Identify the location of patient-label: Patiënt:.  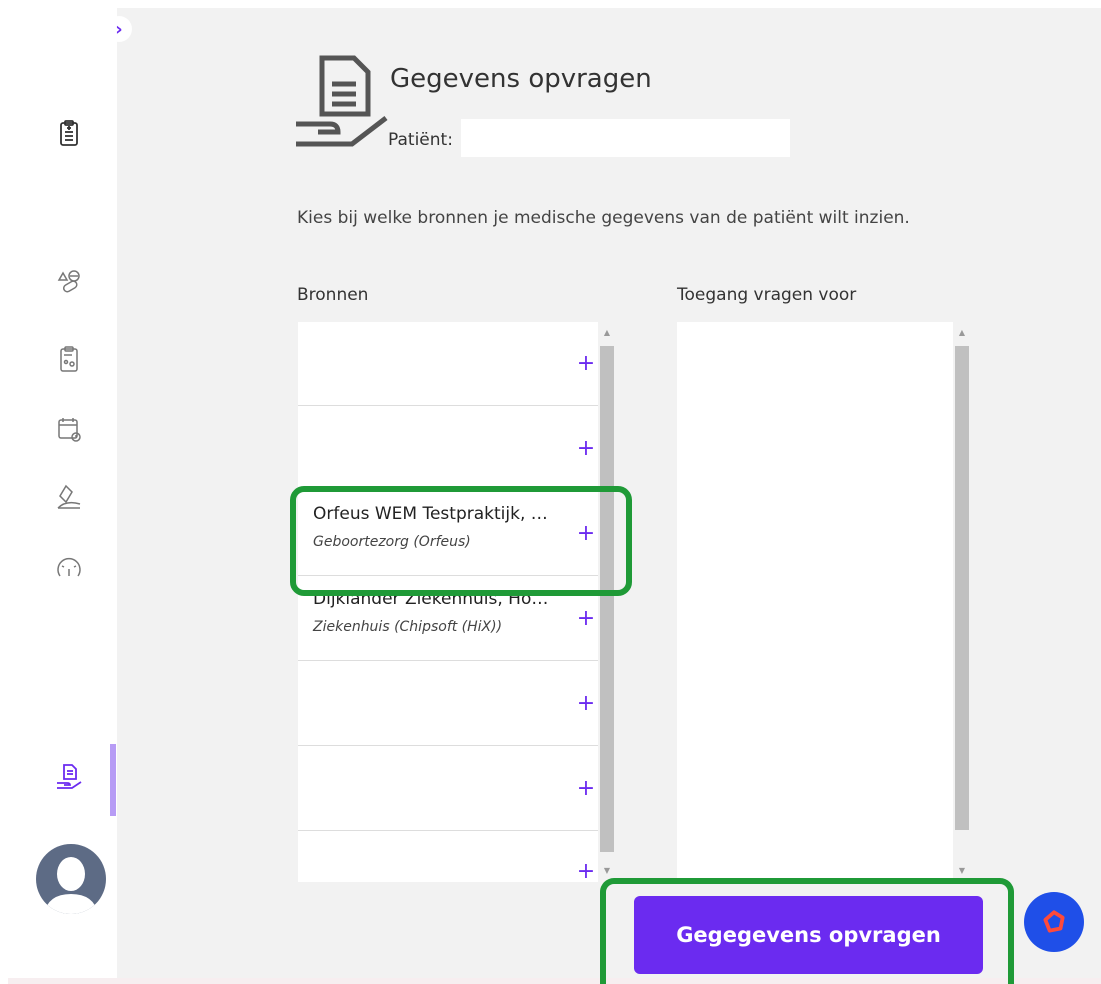
(420, 140).